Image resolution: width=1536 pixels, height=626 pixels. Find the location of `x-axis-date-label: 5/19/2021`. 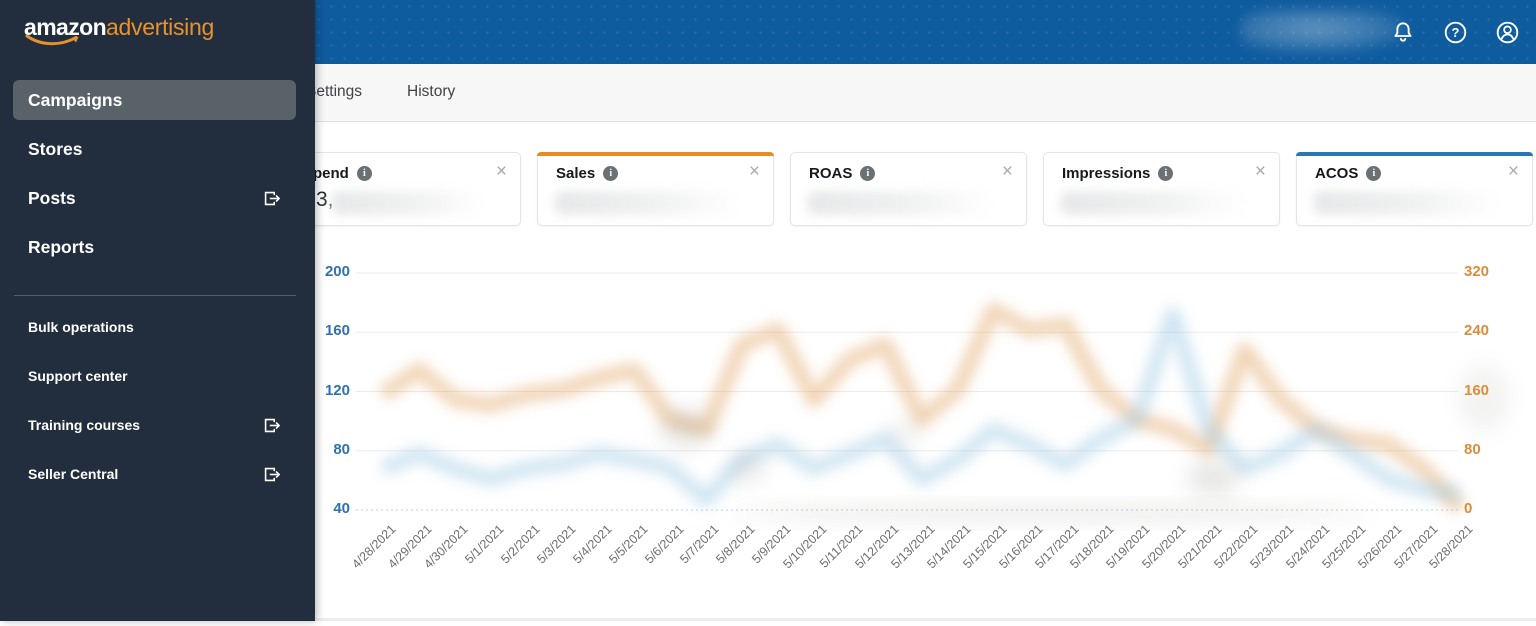

x-axis-date-label: 5/19/2021 is located at coordinates (1128, 547).